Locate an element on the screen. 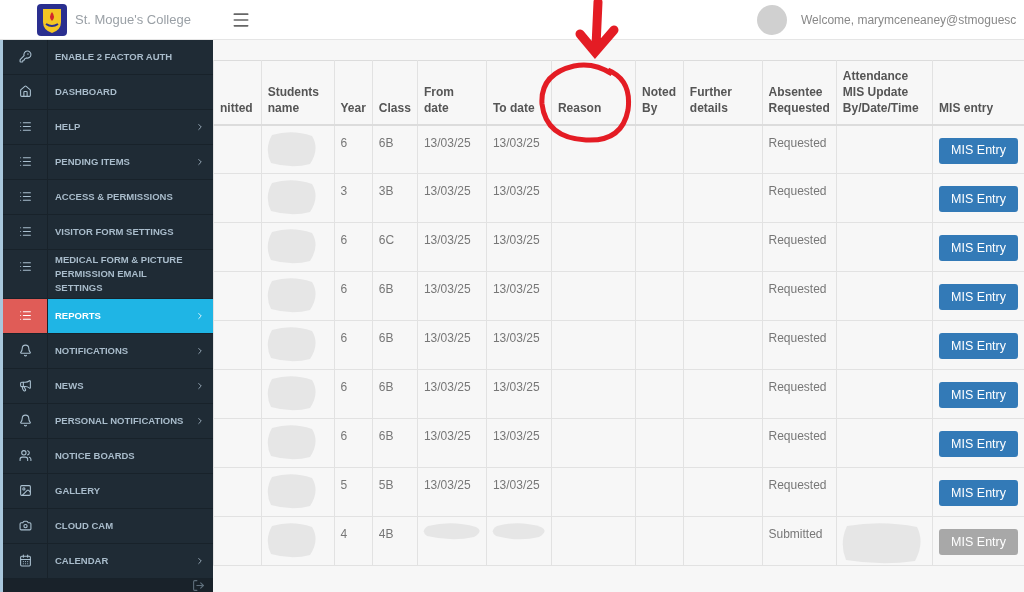  sidebar-label: NOTICE BOARDS is located at coordinates (95, 456).